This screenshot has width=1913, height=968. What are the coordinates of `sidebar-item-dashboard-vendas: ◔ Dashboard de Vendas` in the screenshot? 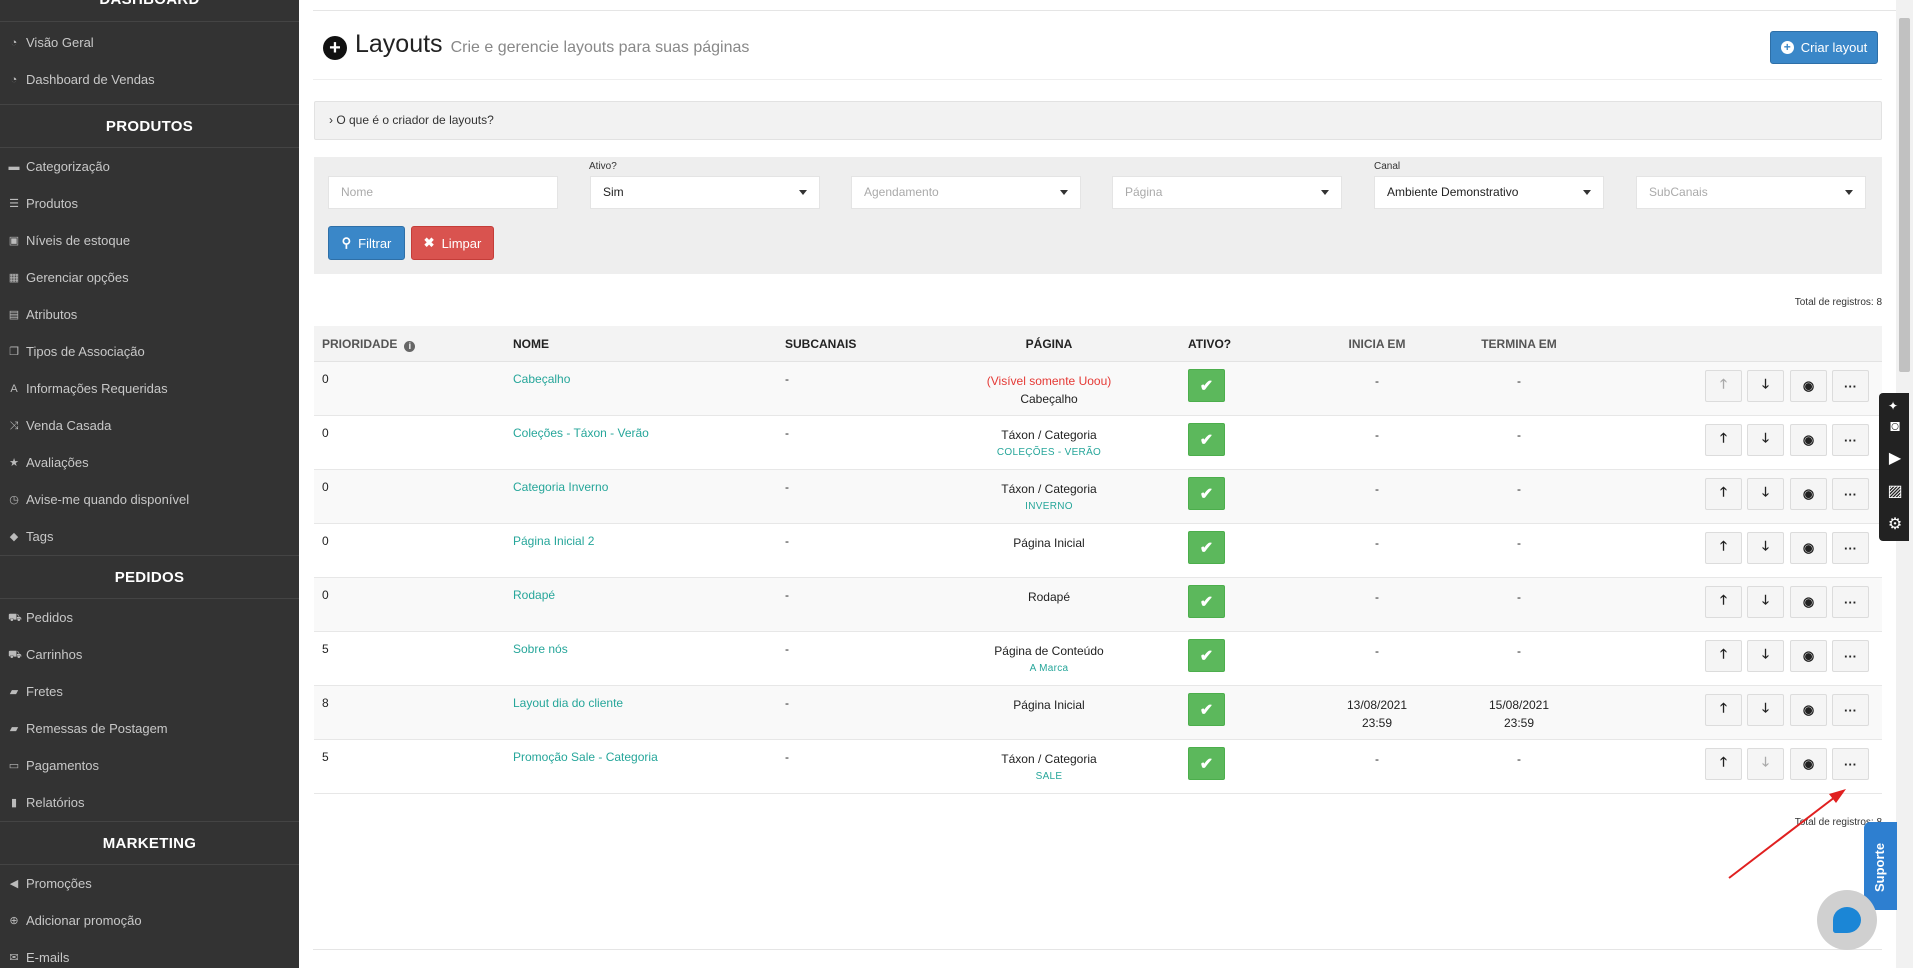 It's located at (149, 79).